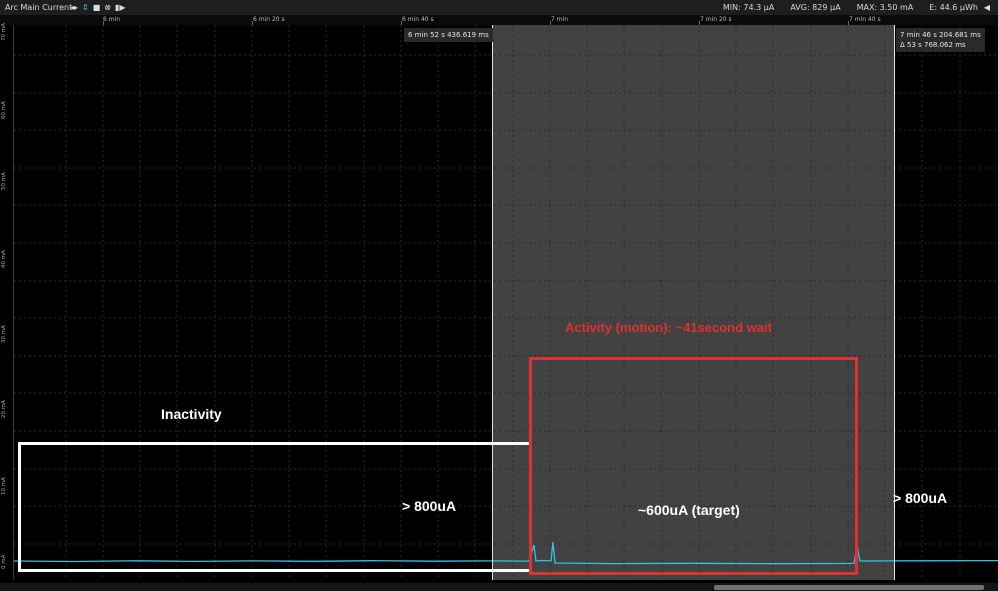 The width and height of the screenshot is (998, 591). Describe the element at coordinates (849, 587) in the screenshot. I see `scrollbar-thumb` at that location.